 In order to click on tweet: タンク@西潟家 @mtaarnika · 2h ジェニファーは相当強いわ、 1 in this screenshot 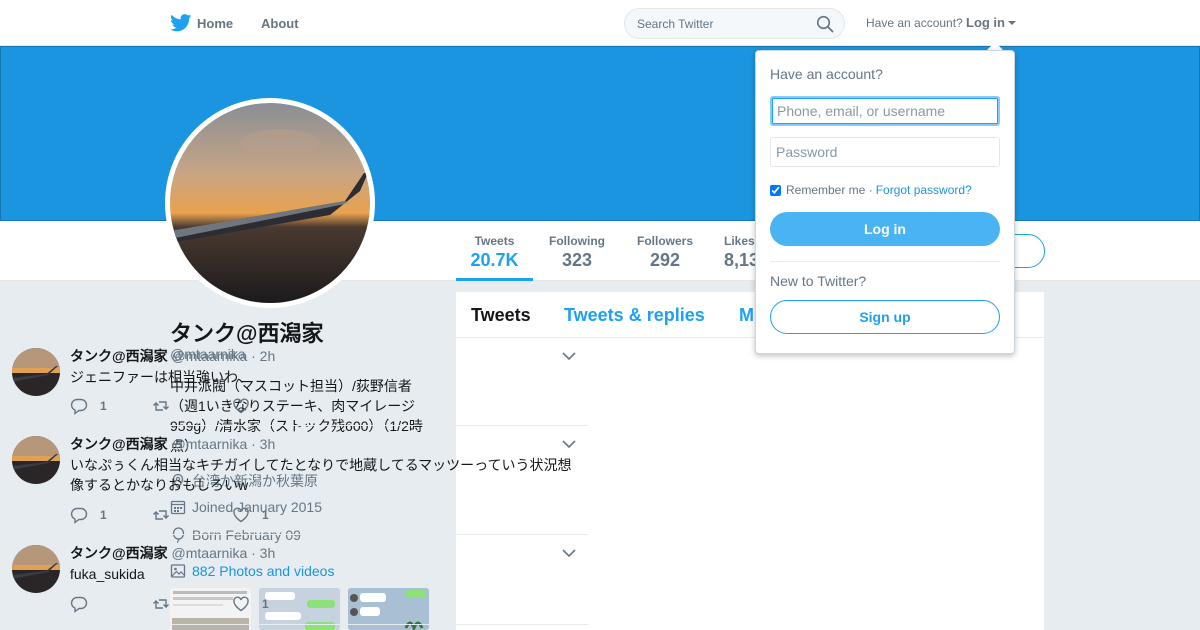, I will do `click(294, 382)`.